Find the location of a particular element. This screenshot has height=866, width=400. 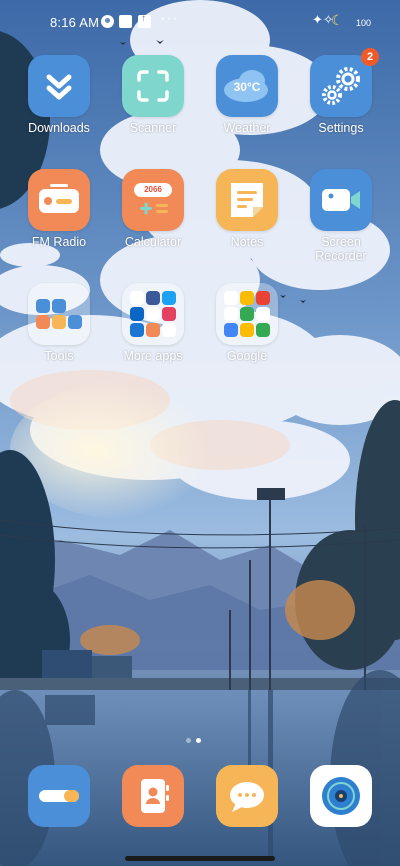

status-bar: 8:16 AM ··· ✦✧ ☾ 100 is located at coordinates (200, 22).